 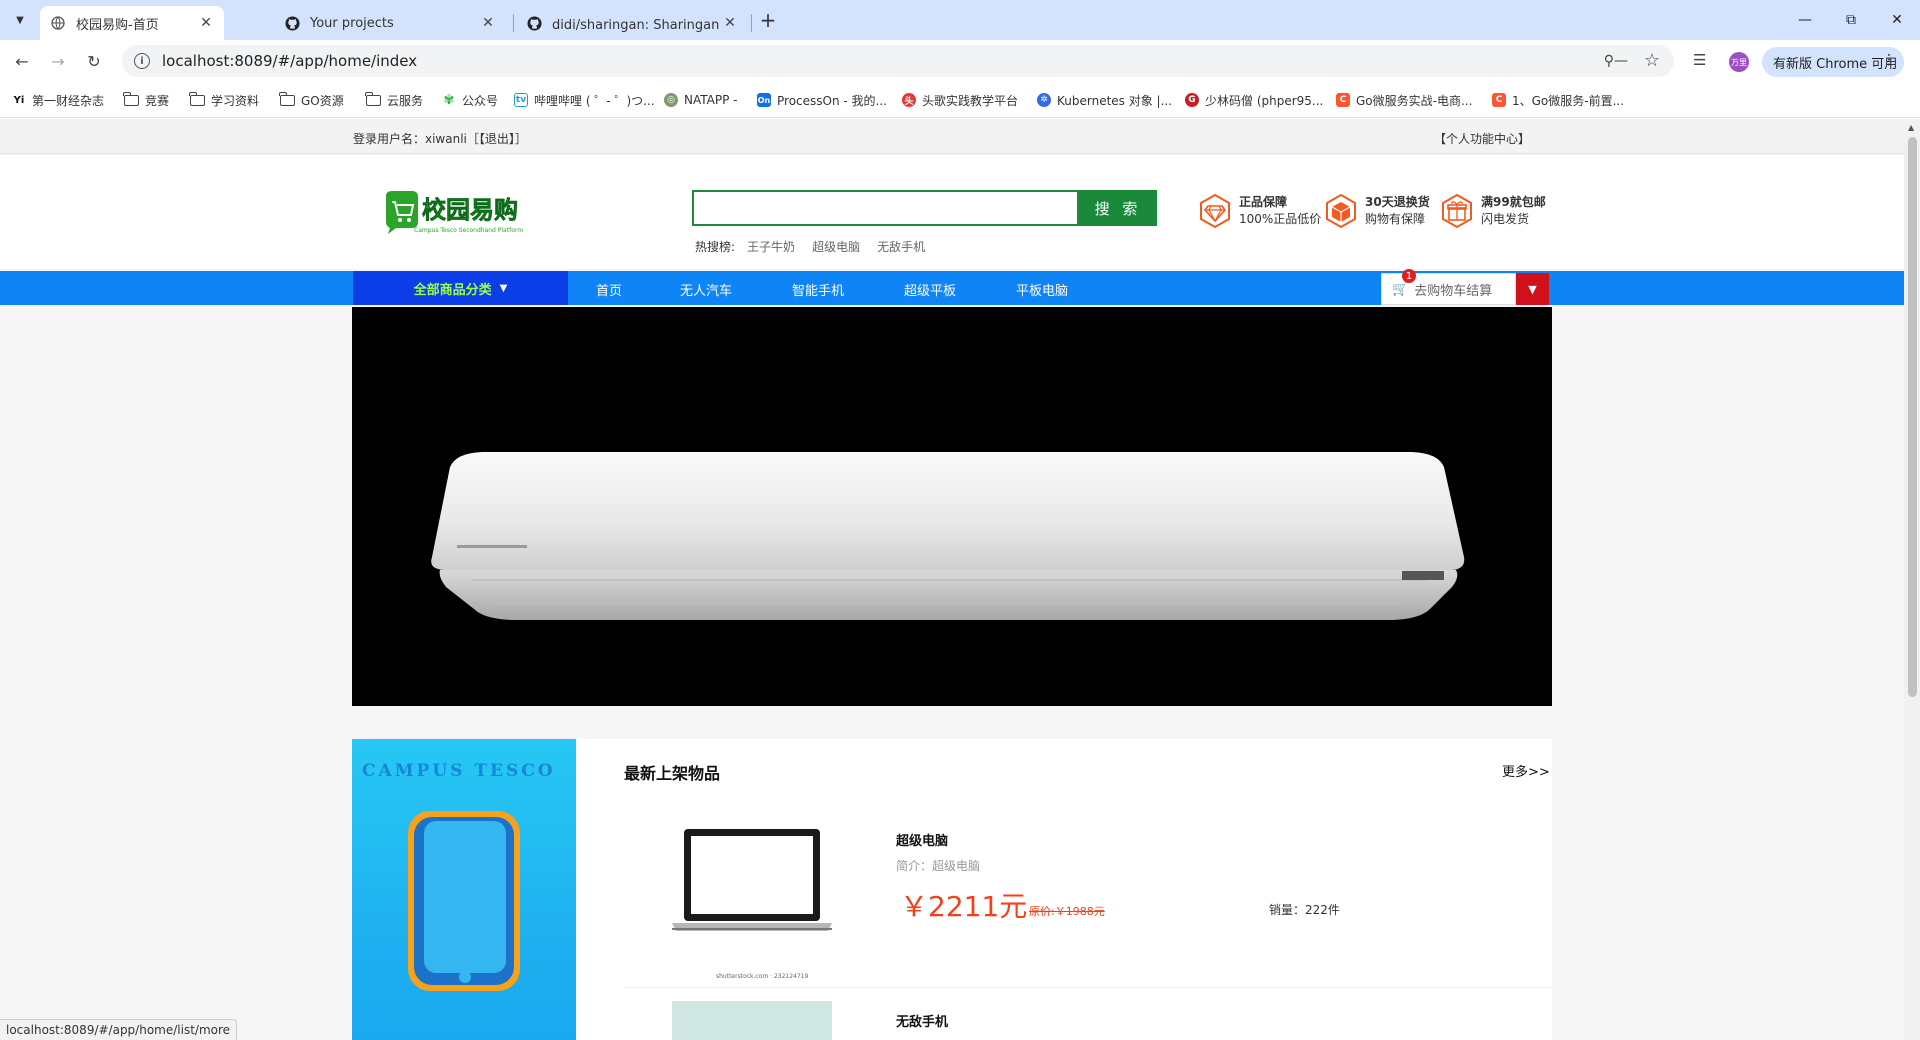 I want to click on chevron-down-icon: ▼, so click(x=20, y=20).